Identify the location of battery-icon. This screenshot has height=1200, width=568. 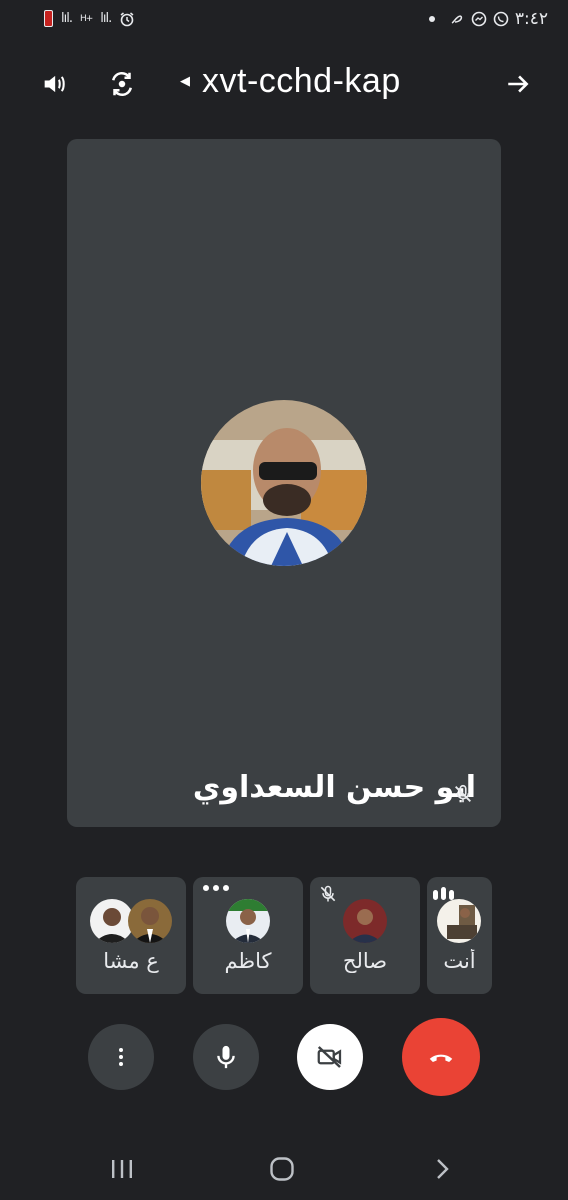
(48, 18).